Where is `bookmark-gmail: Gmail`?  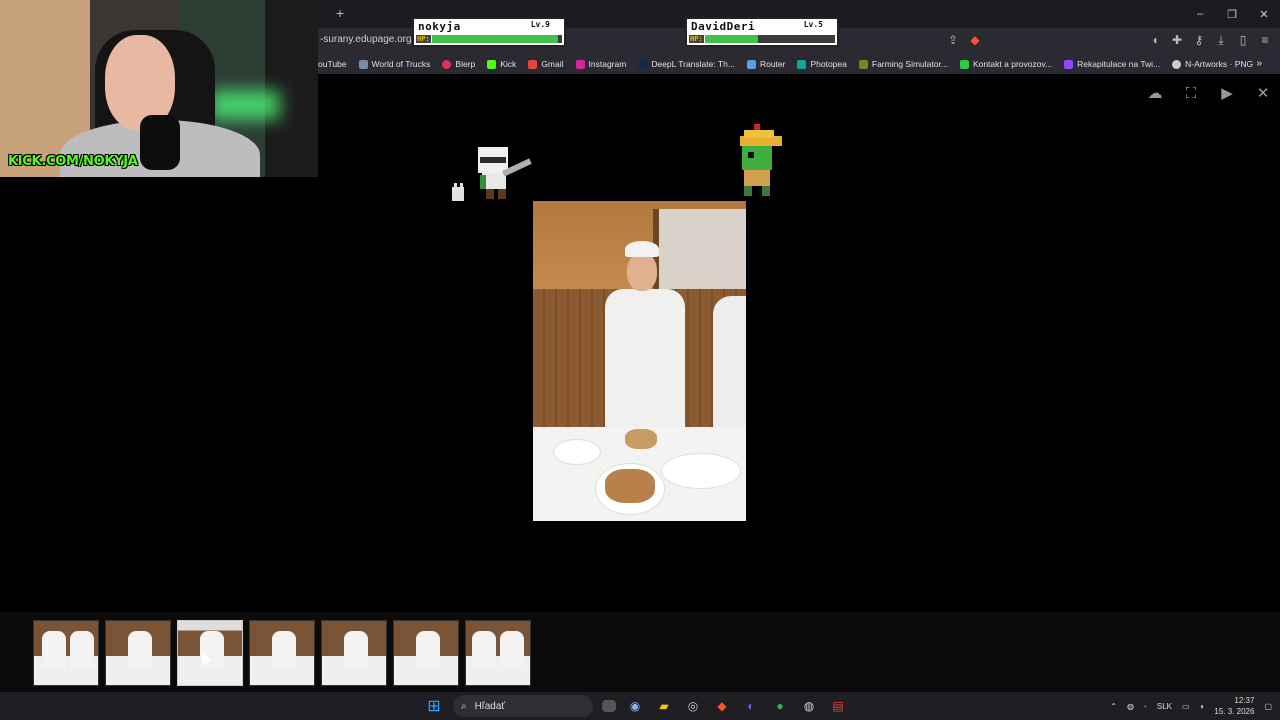 bookmark-gmail: Gmail is located at coordinates (546, 64).